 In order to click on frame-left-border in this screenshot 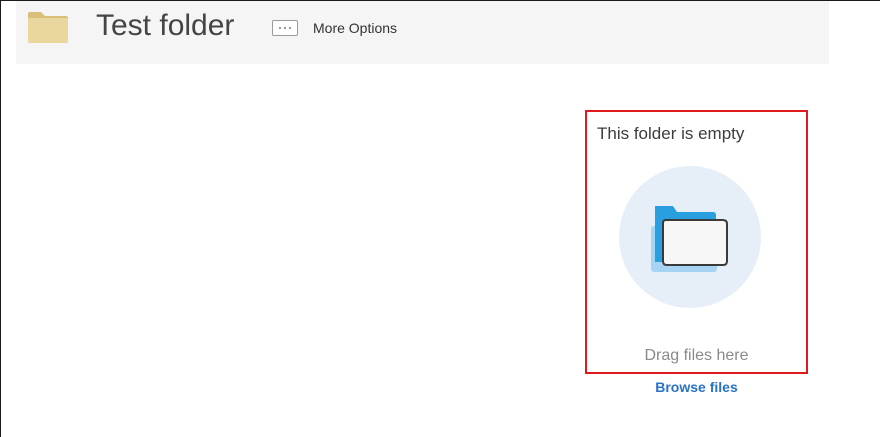, I will do `click(0, 218)`.